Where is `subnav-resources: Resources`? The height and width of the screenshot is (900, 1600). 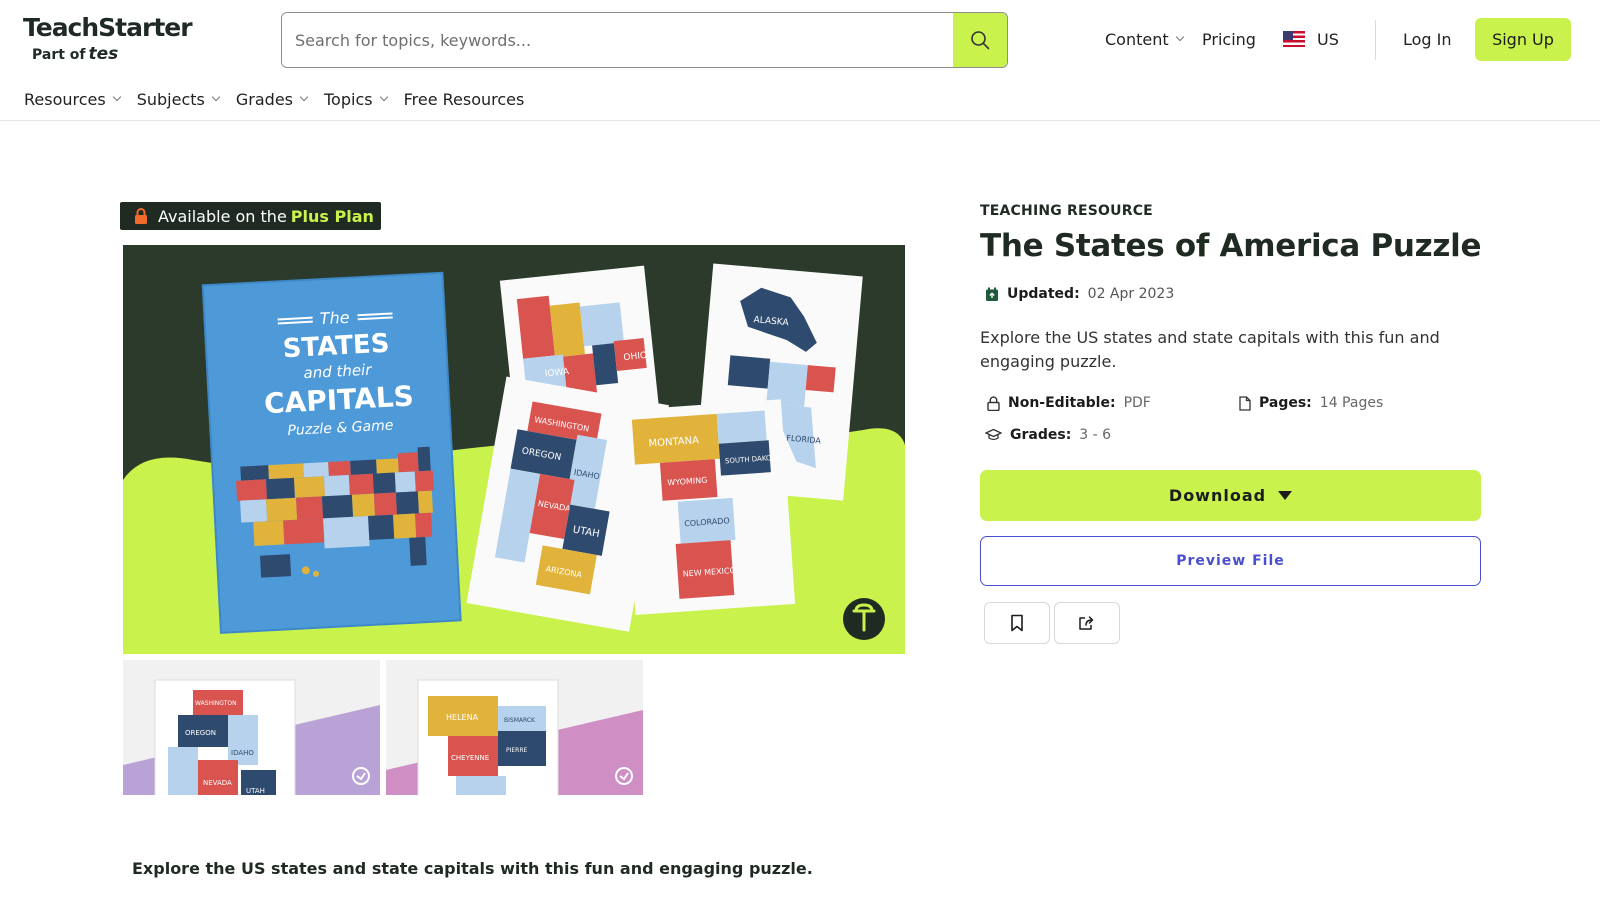 subnav-resources: Resources is located at coordinates (72, 99).